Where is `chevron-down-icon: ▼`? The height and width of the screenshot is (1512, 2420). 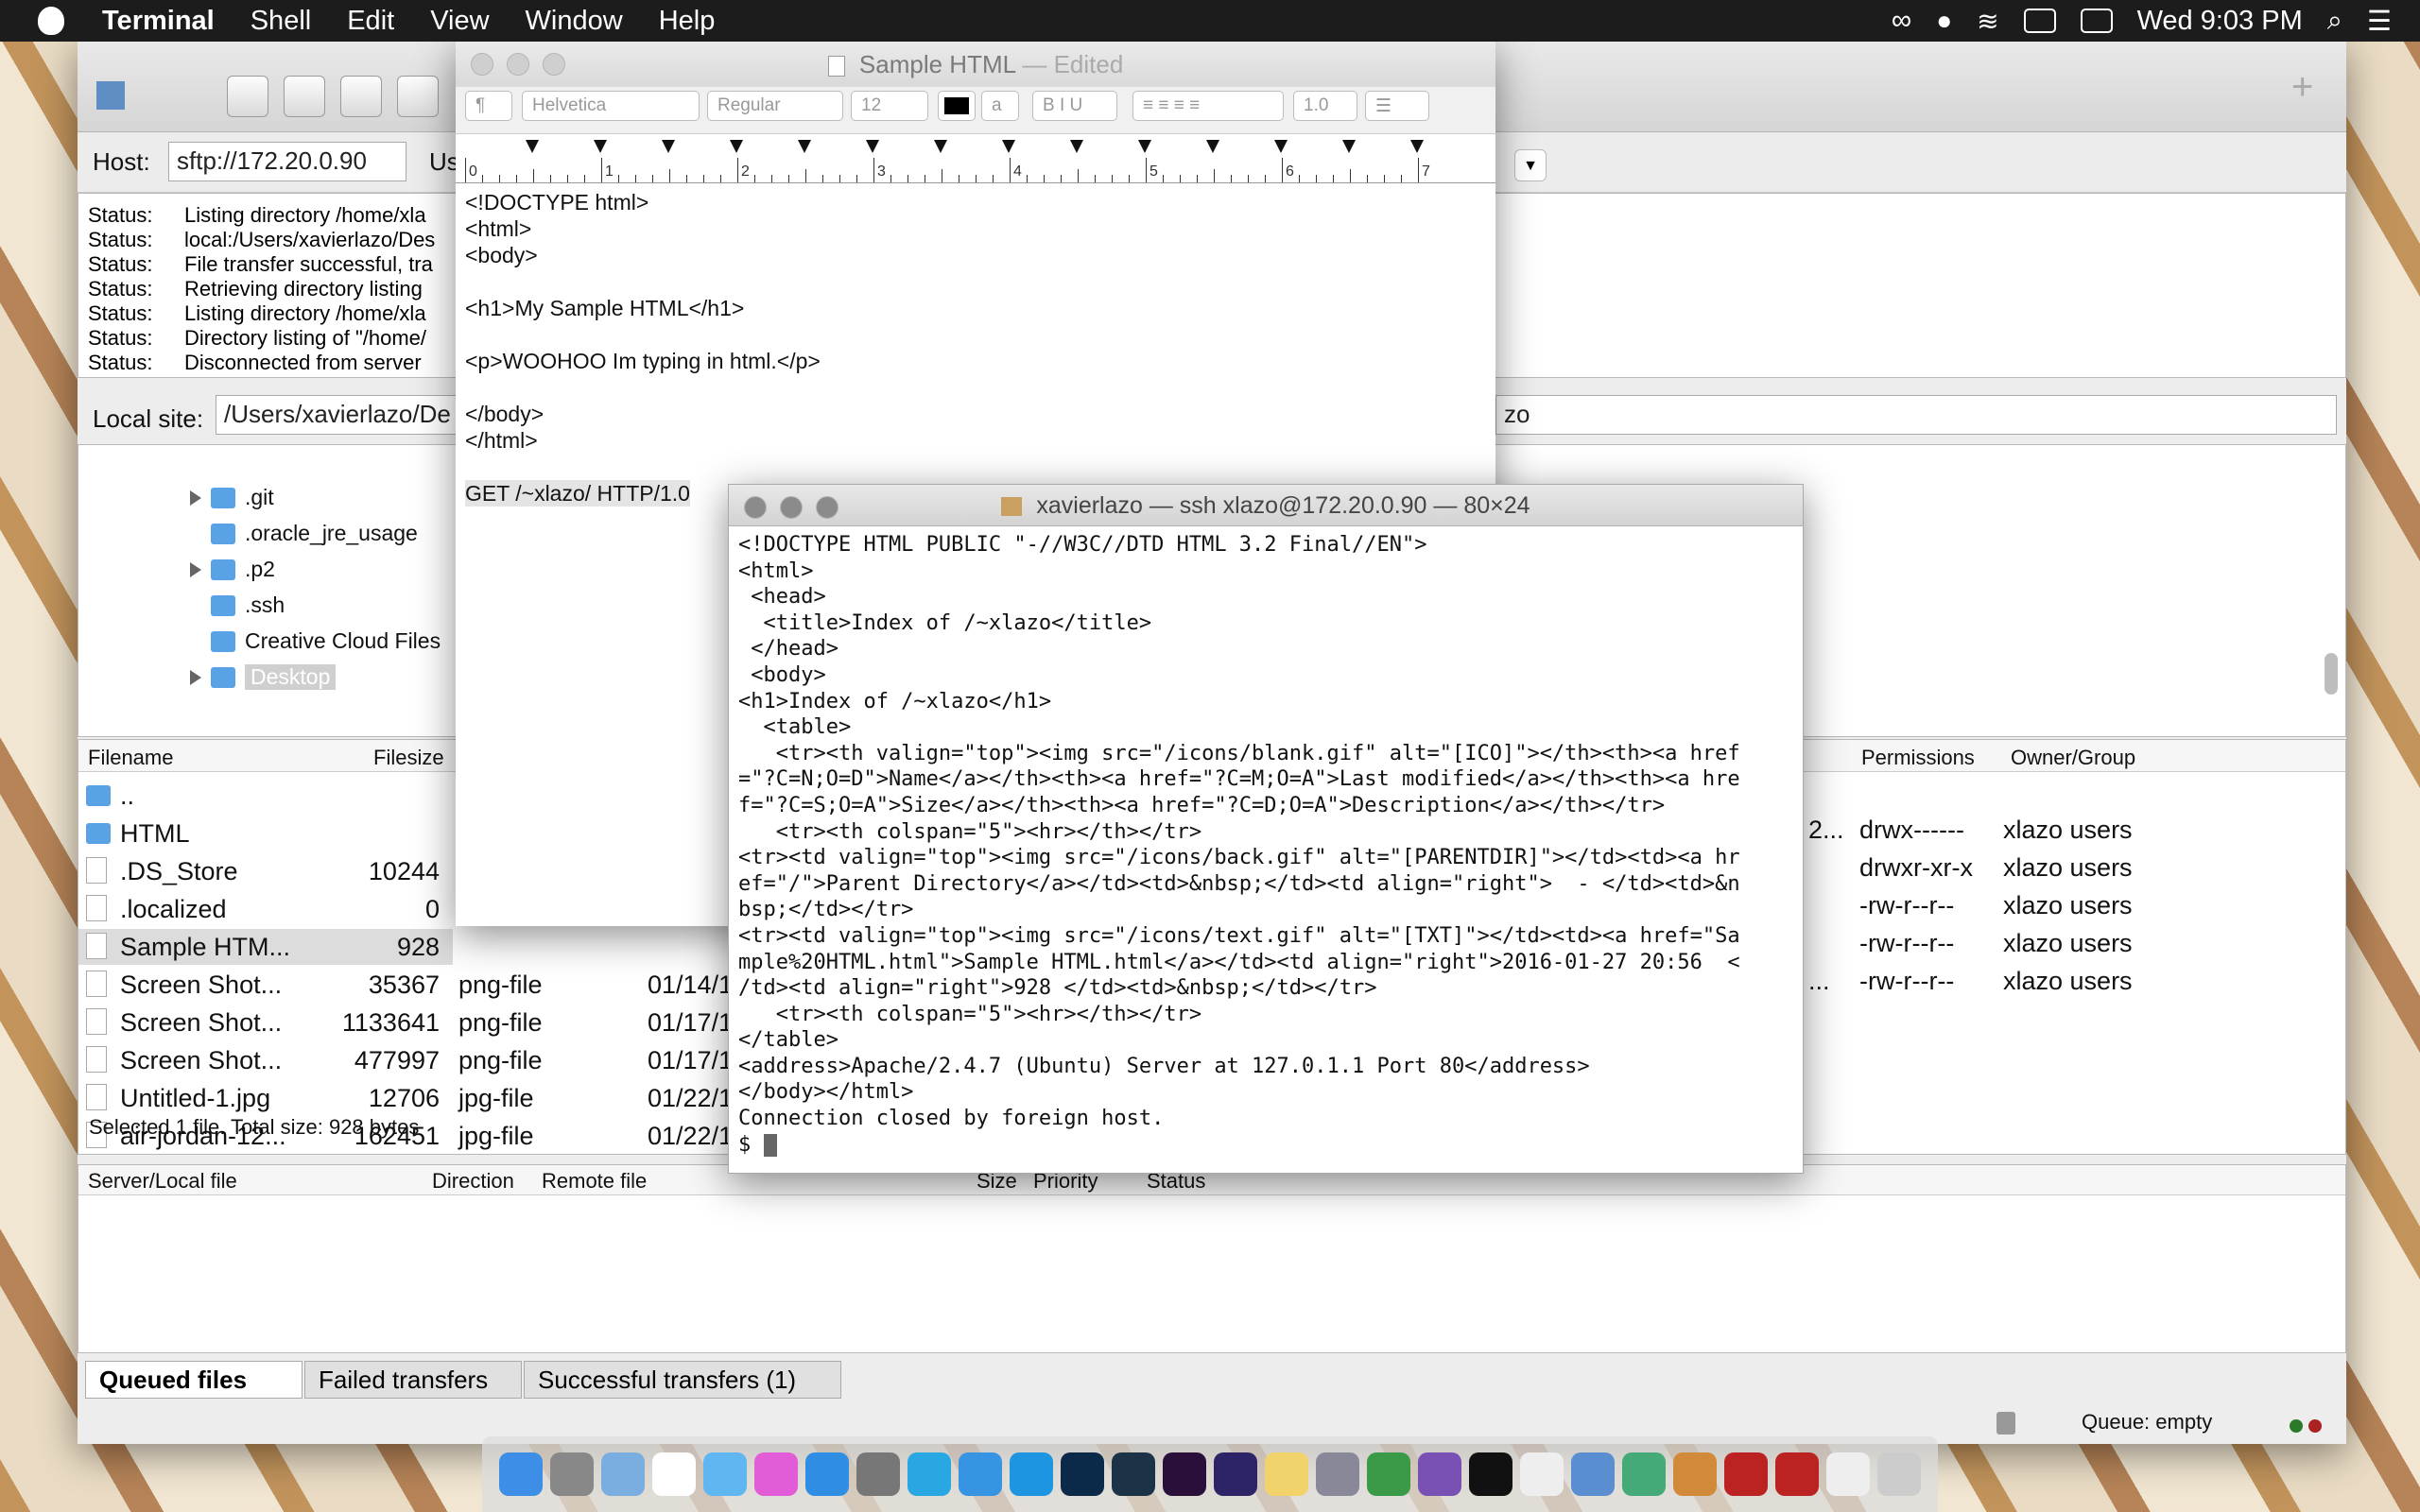 chevron-down-icon: ▼ is located at coordinates (1530, 165).